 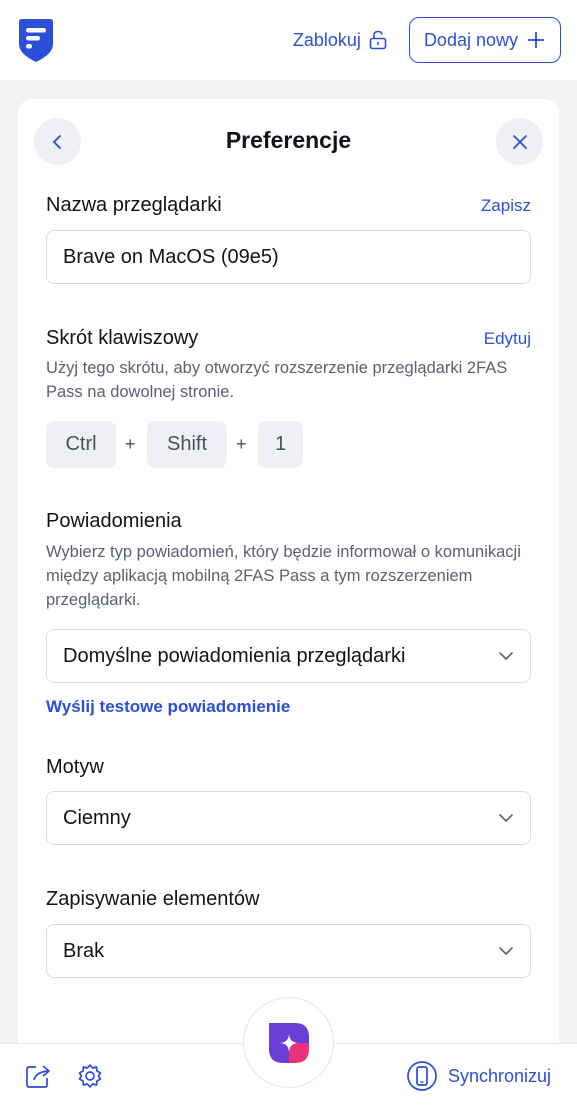 I want to click on unlock-icon, so click(x=378, y=40).